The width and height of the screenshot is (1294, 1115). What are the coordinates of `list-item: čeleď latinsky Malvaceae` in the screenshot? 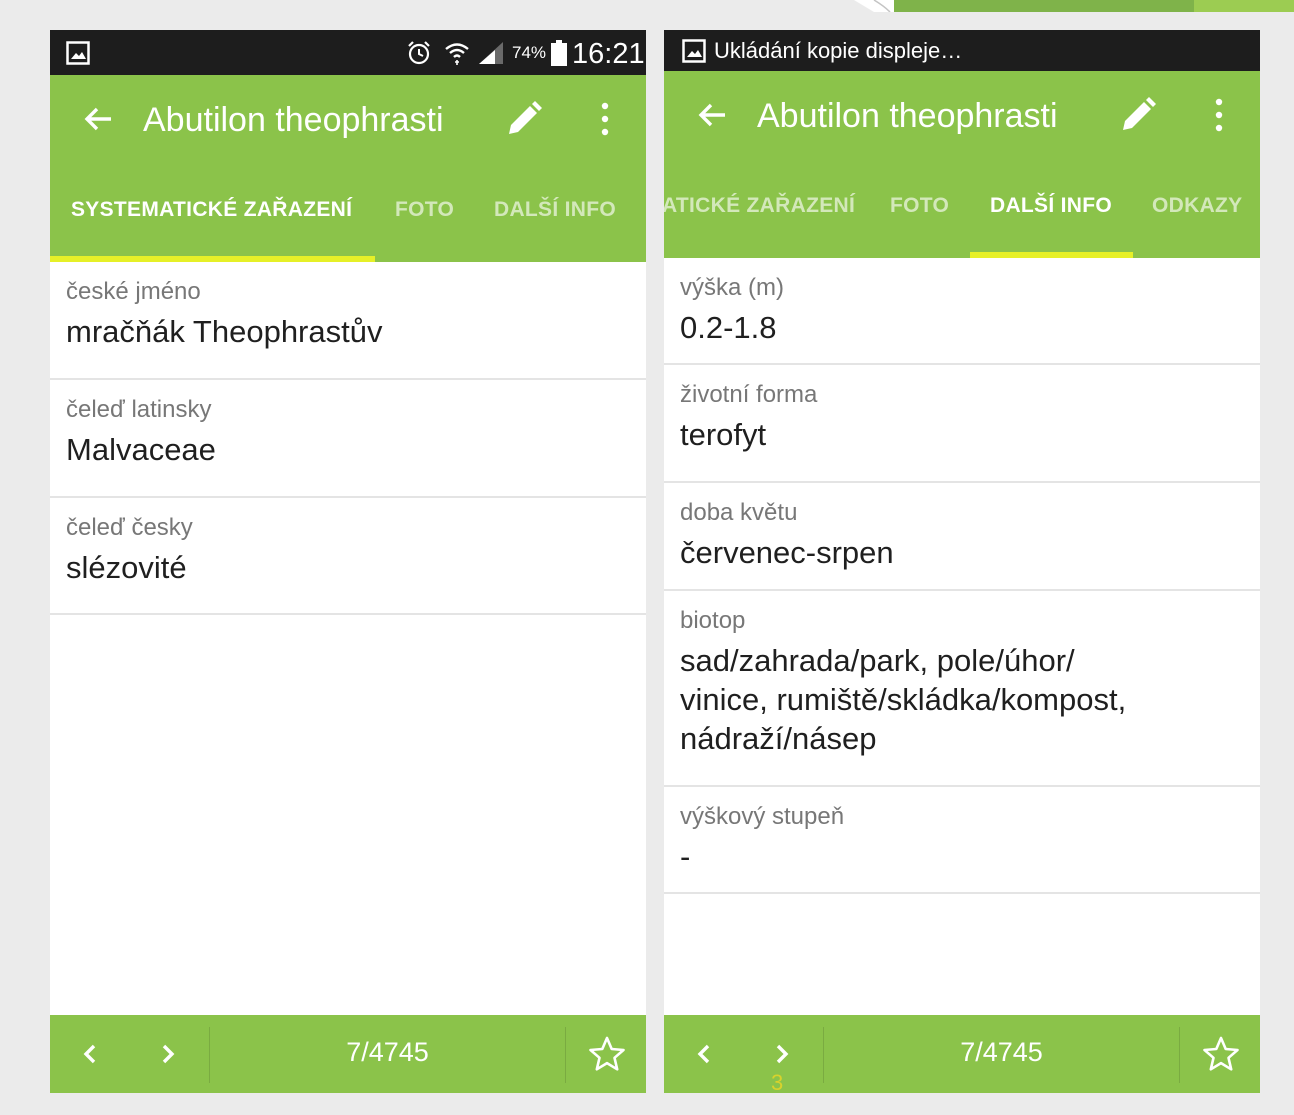 It's located at (348, 439).